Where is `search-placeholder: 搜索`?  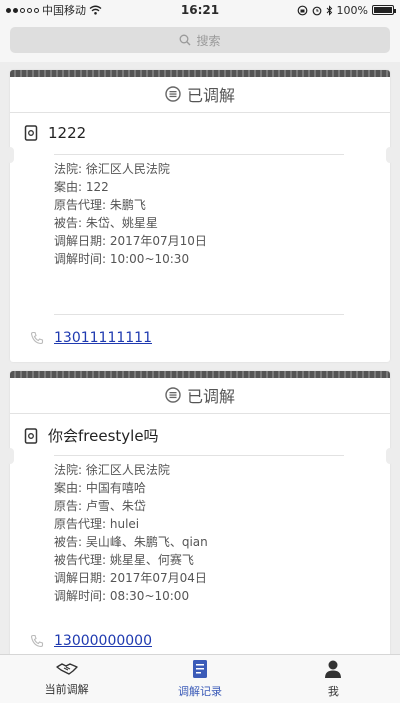 search-placeholder: 搜索 is located at coordinates (208, 40).